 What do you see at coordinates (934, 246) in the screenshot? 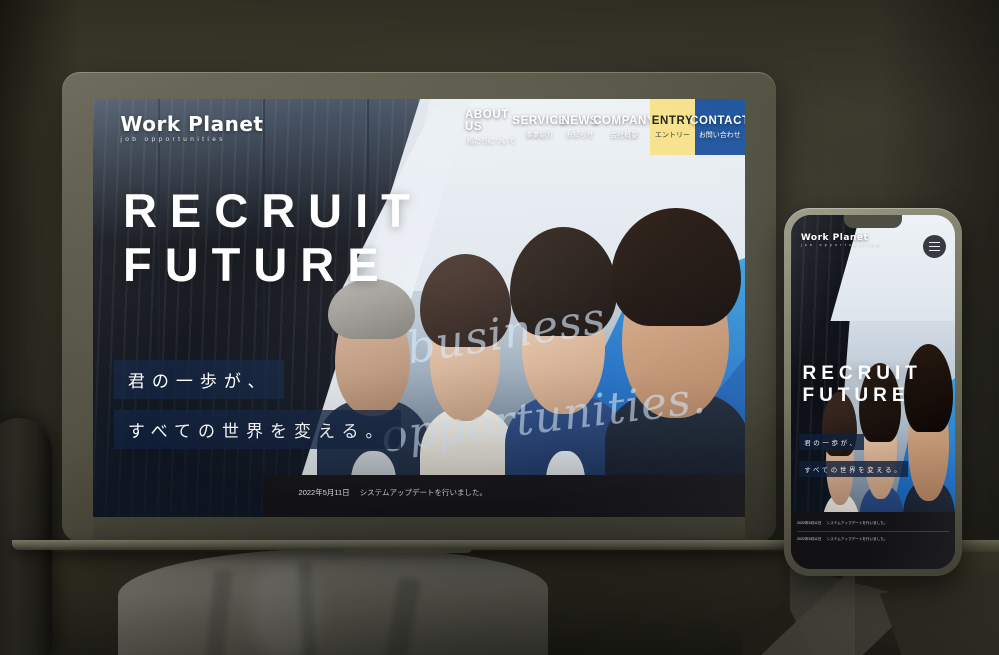
I see `hamburger-icon` at bounding box center [934, 246].